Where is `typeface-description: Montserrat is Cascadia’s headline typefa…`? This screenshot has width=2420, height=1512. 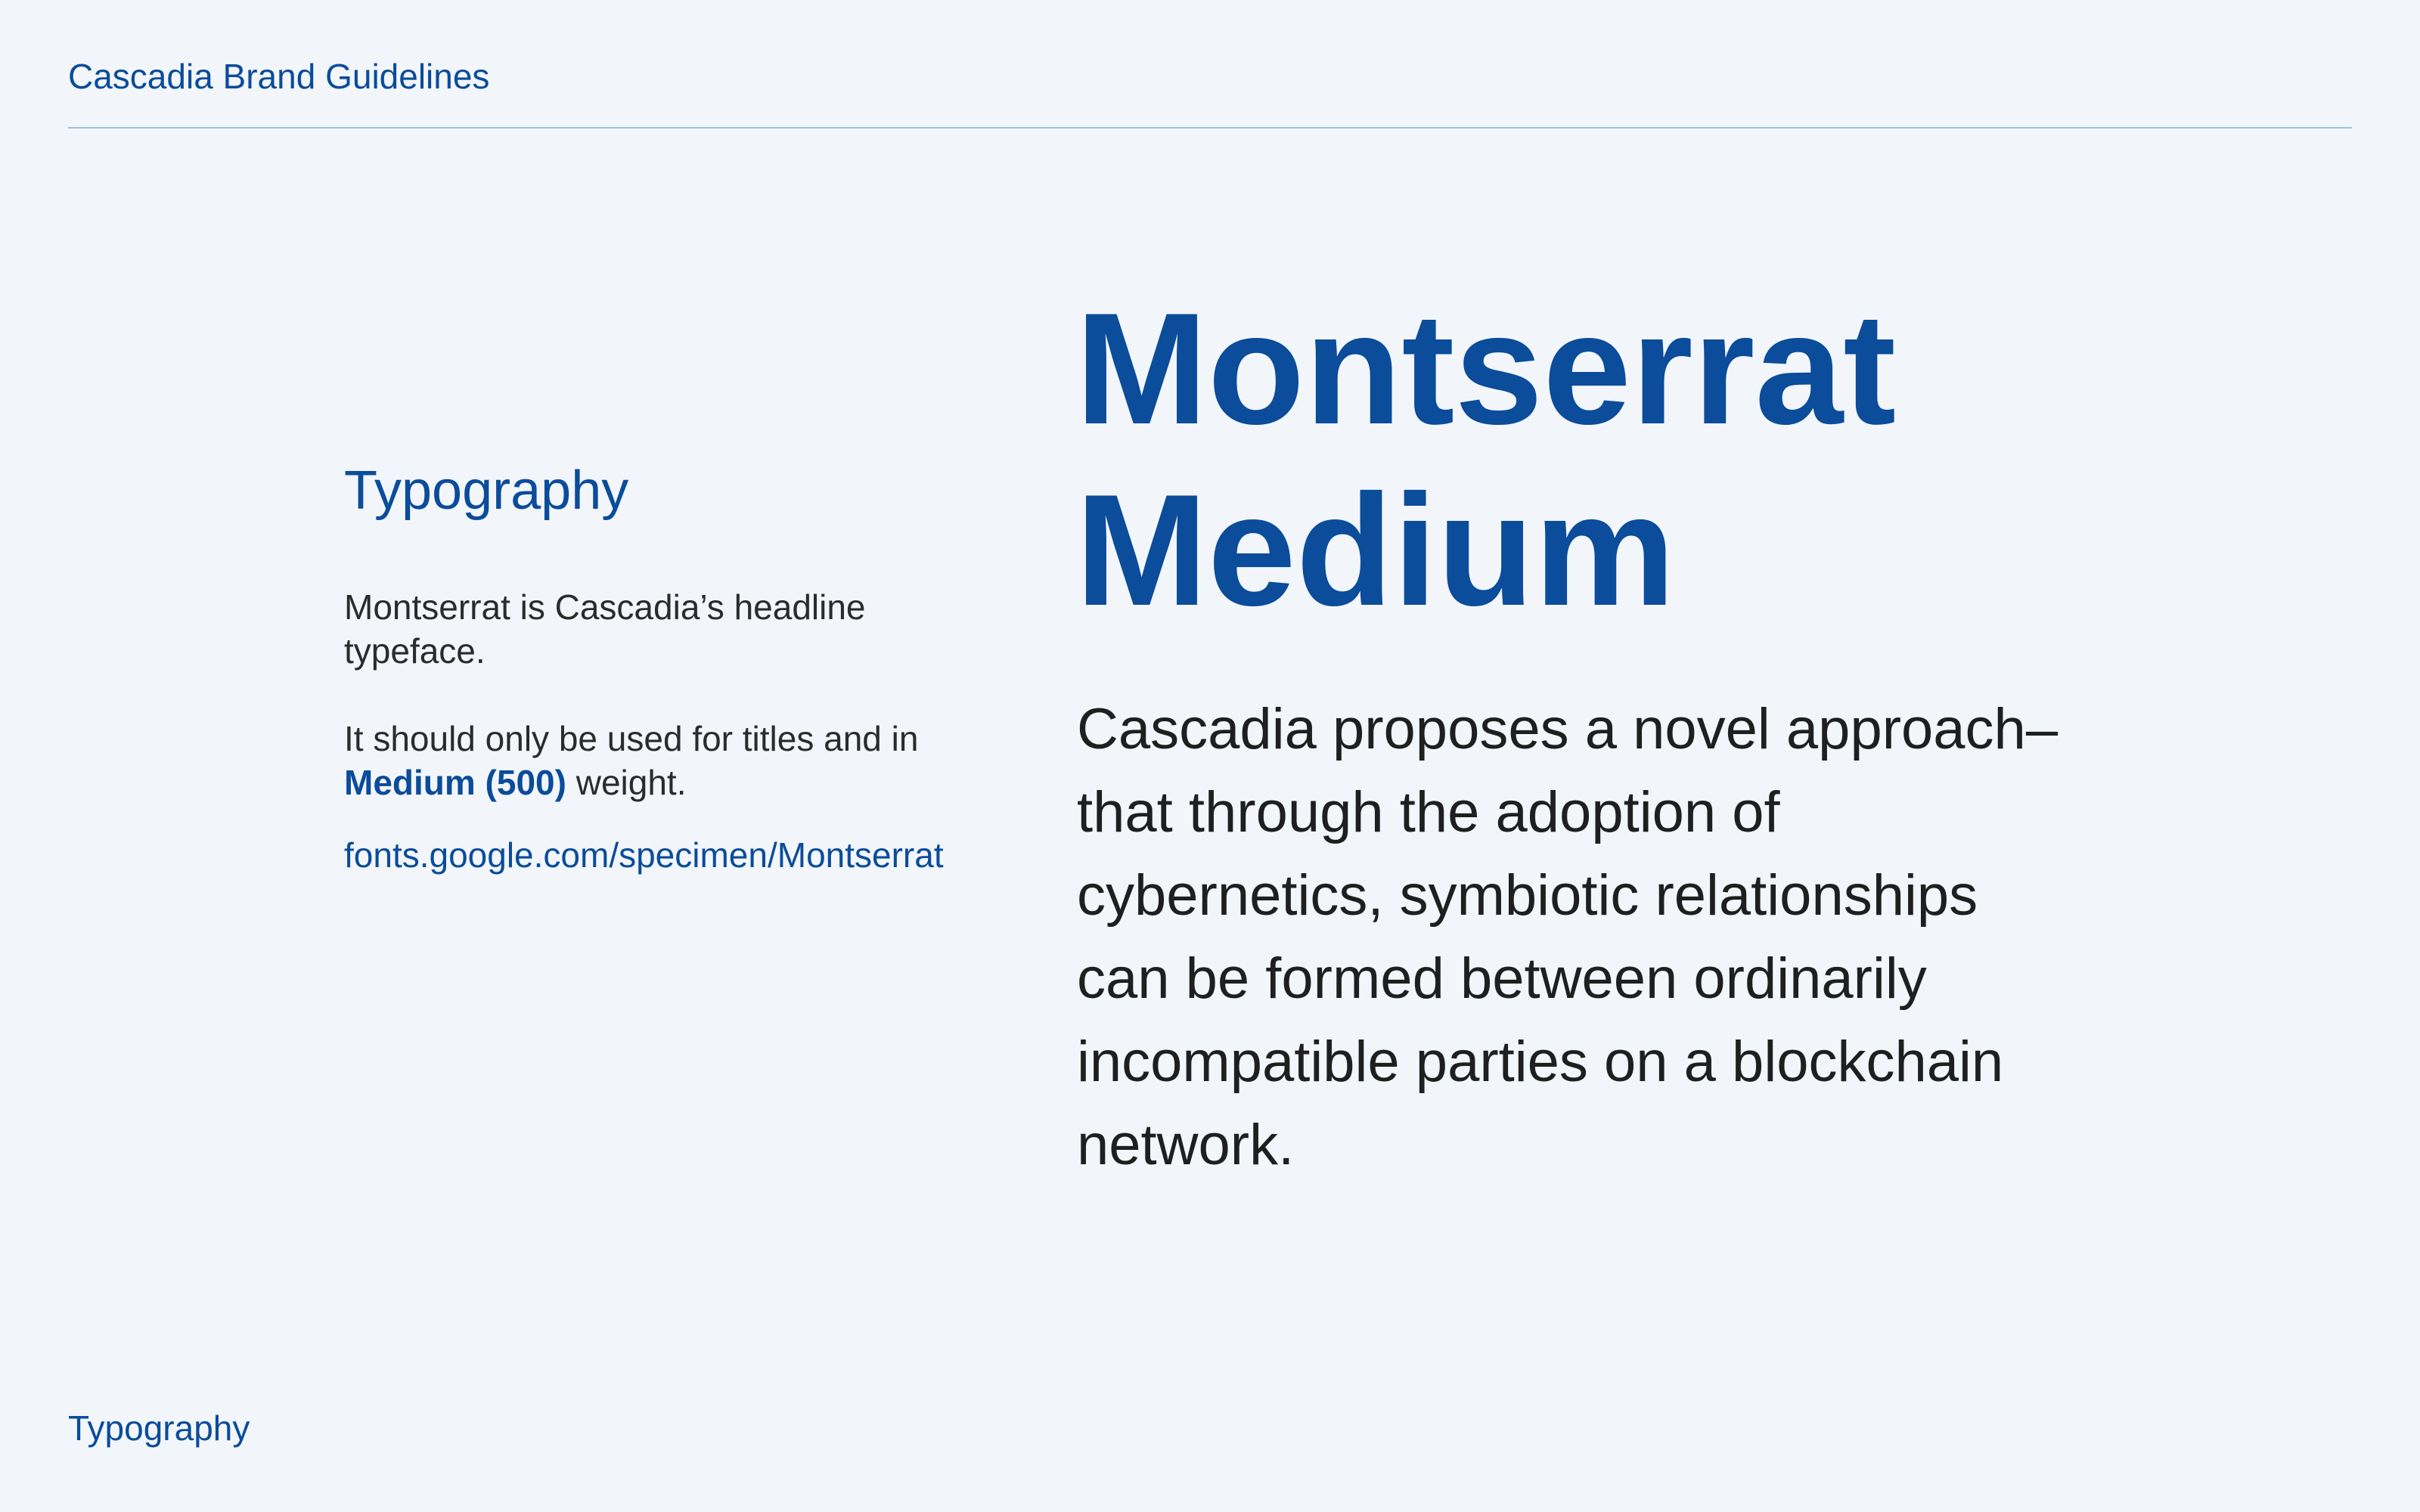 typeface-description: Montserrat is Cascadia’s headline typefa… is located at coordinates (677, 695).